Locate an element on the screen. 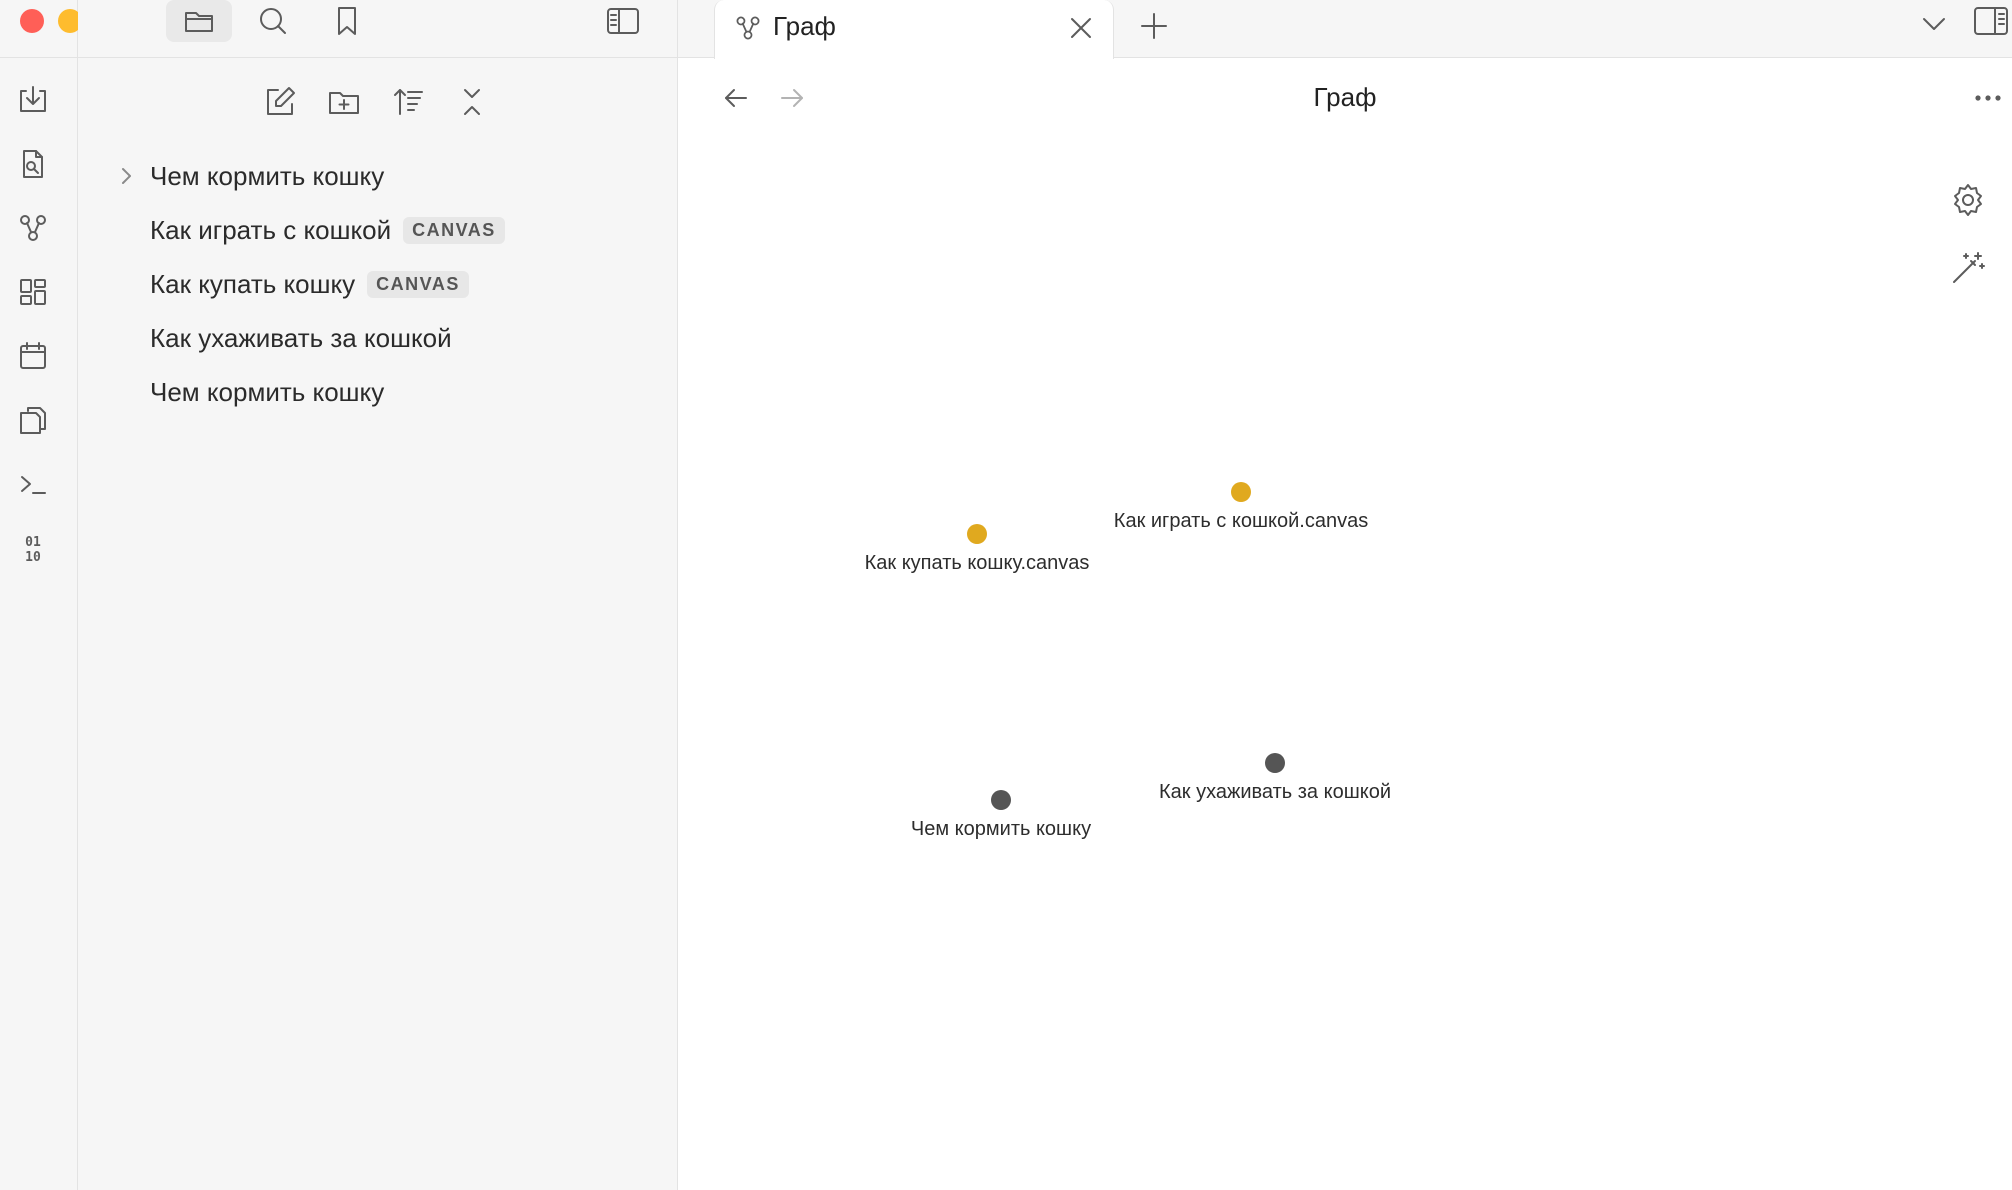 This screenshot has height=1190, width=2012. folder-icon is located at coordinates (199, 22).